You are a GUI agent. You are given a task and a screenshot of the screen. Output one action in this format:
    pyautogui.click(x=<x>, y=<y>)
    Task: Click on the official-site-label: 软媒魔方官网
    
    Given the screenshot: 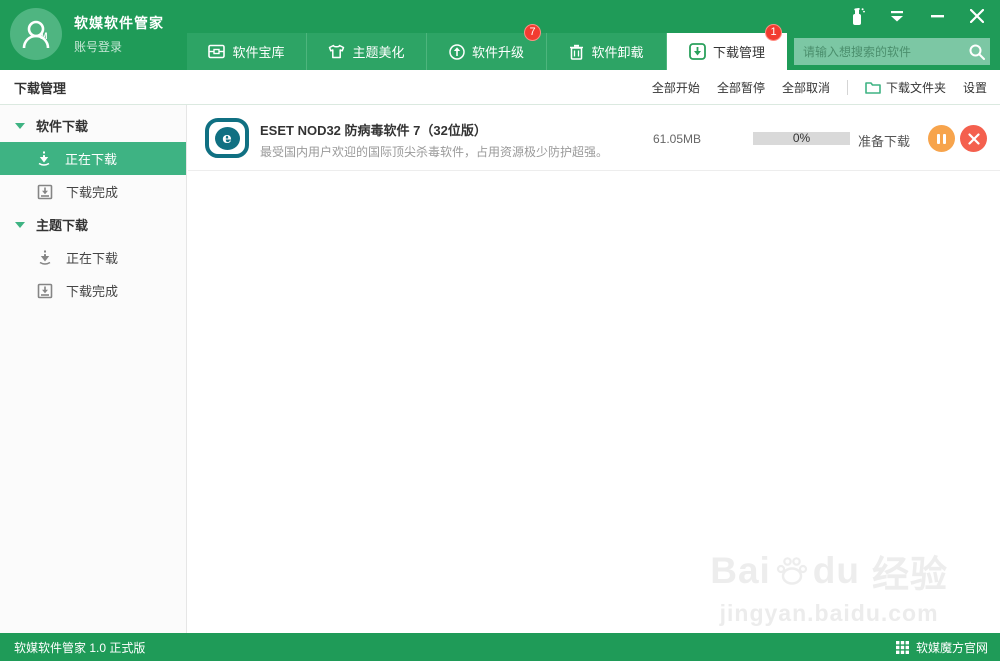 What is the action you would take?
    pyautogui.click(x=951, y=647)
    